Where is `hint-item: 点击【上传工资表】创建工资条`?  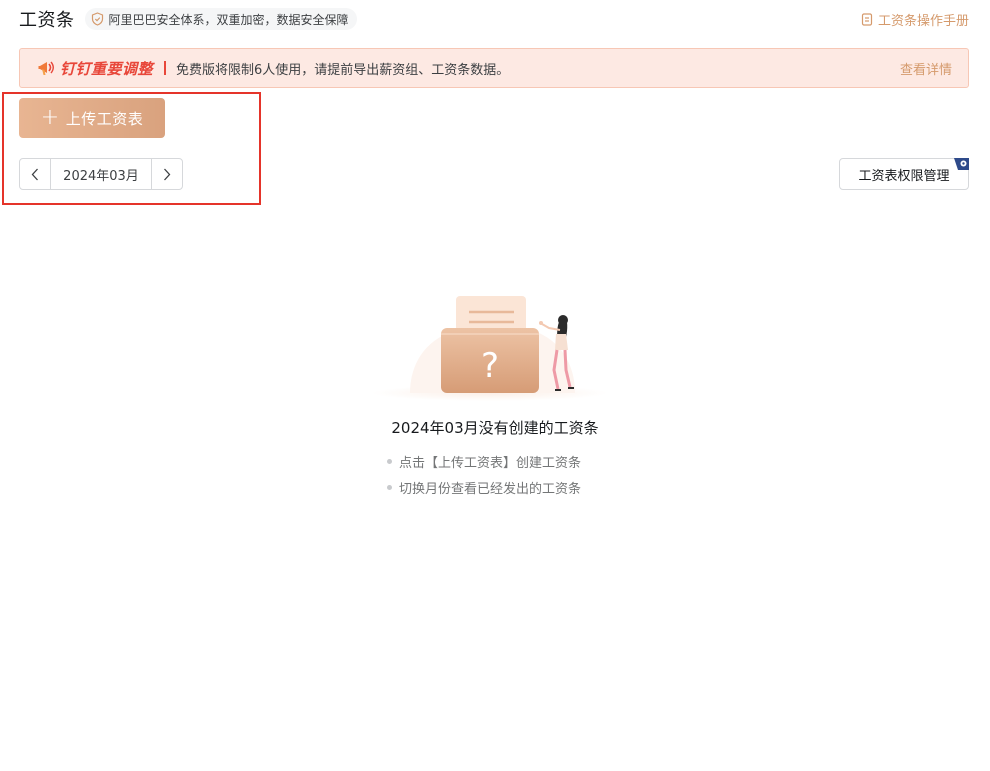
hint-item: 点击【上传工资表】创建工资条 is located at coordinates (484, 461).